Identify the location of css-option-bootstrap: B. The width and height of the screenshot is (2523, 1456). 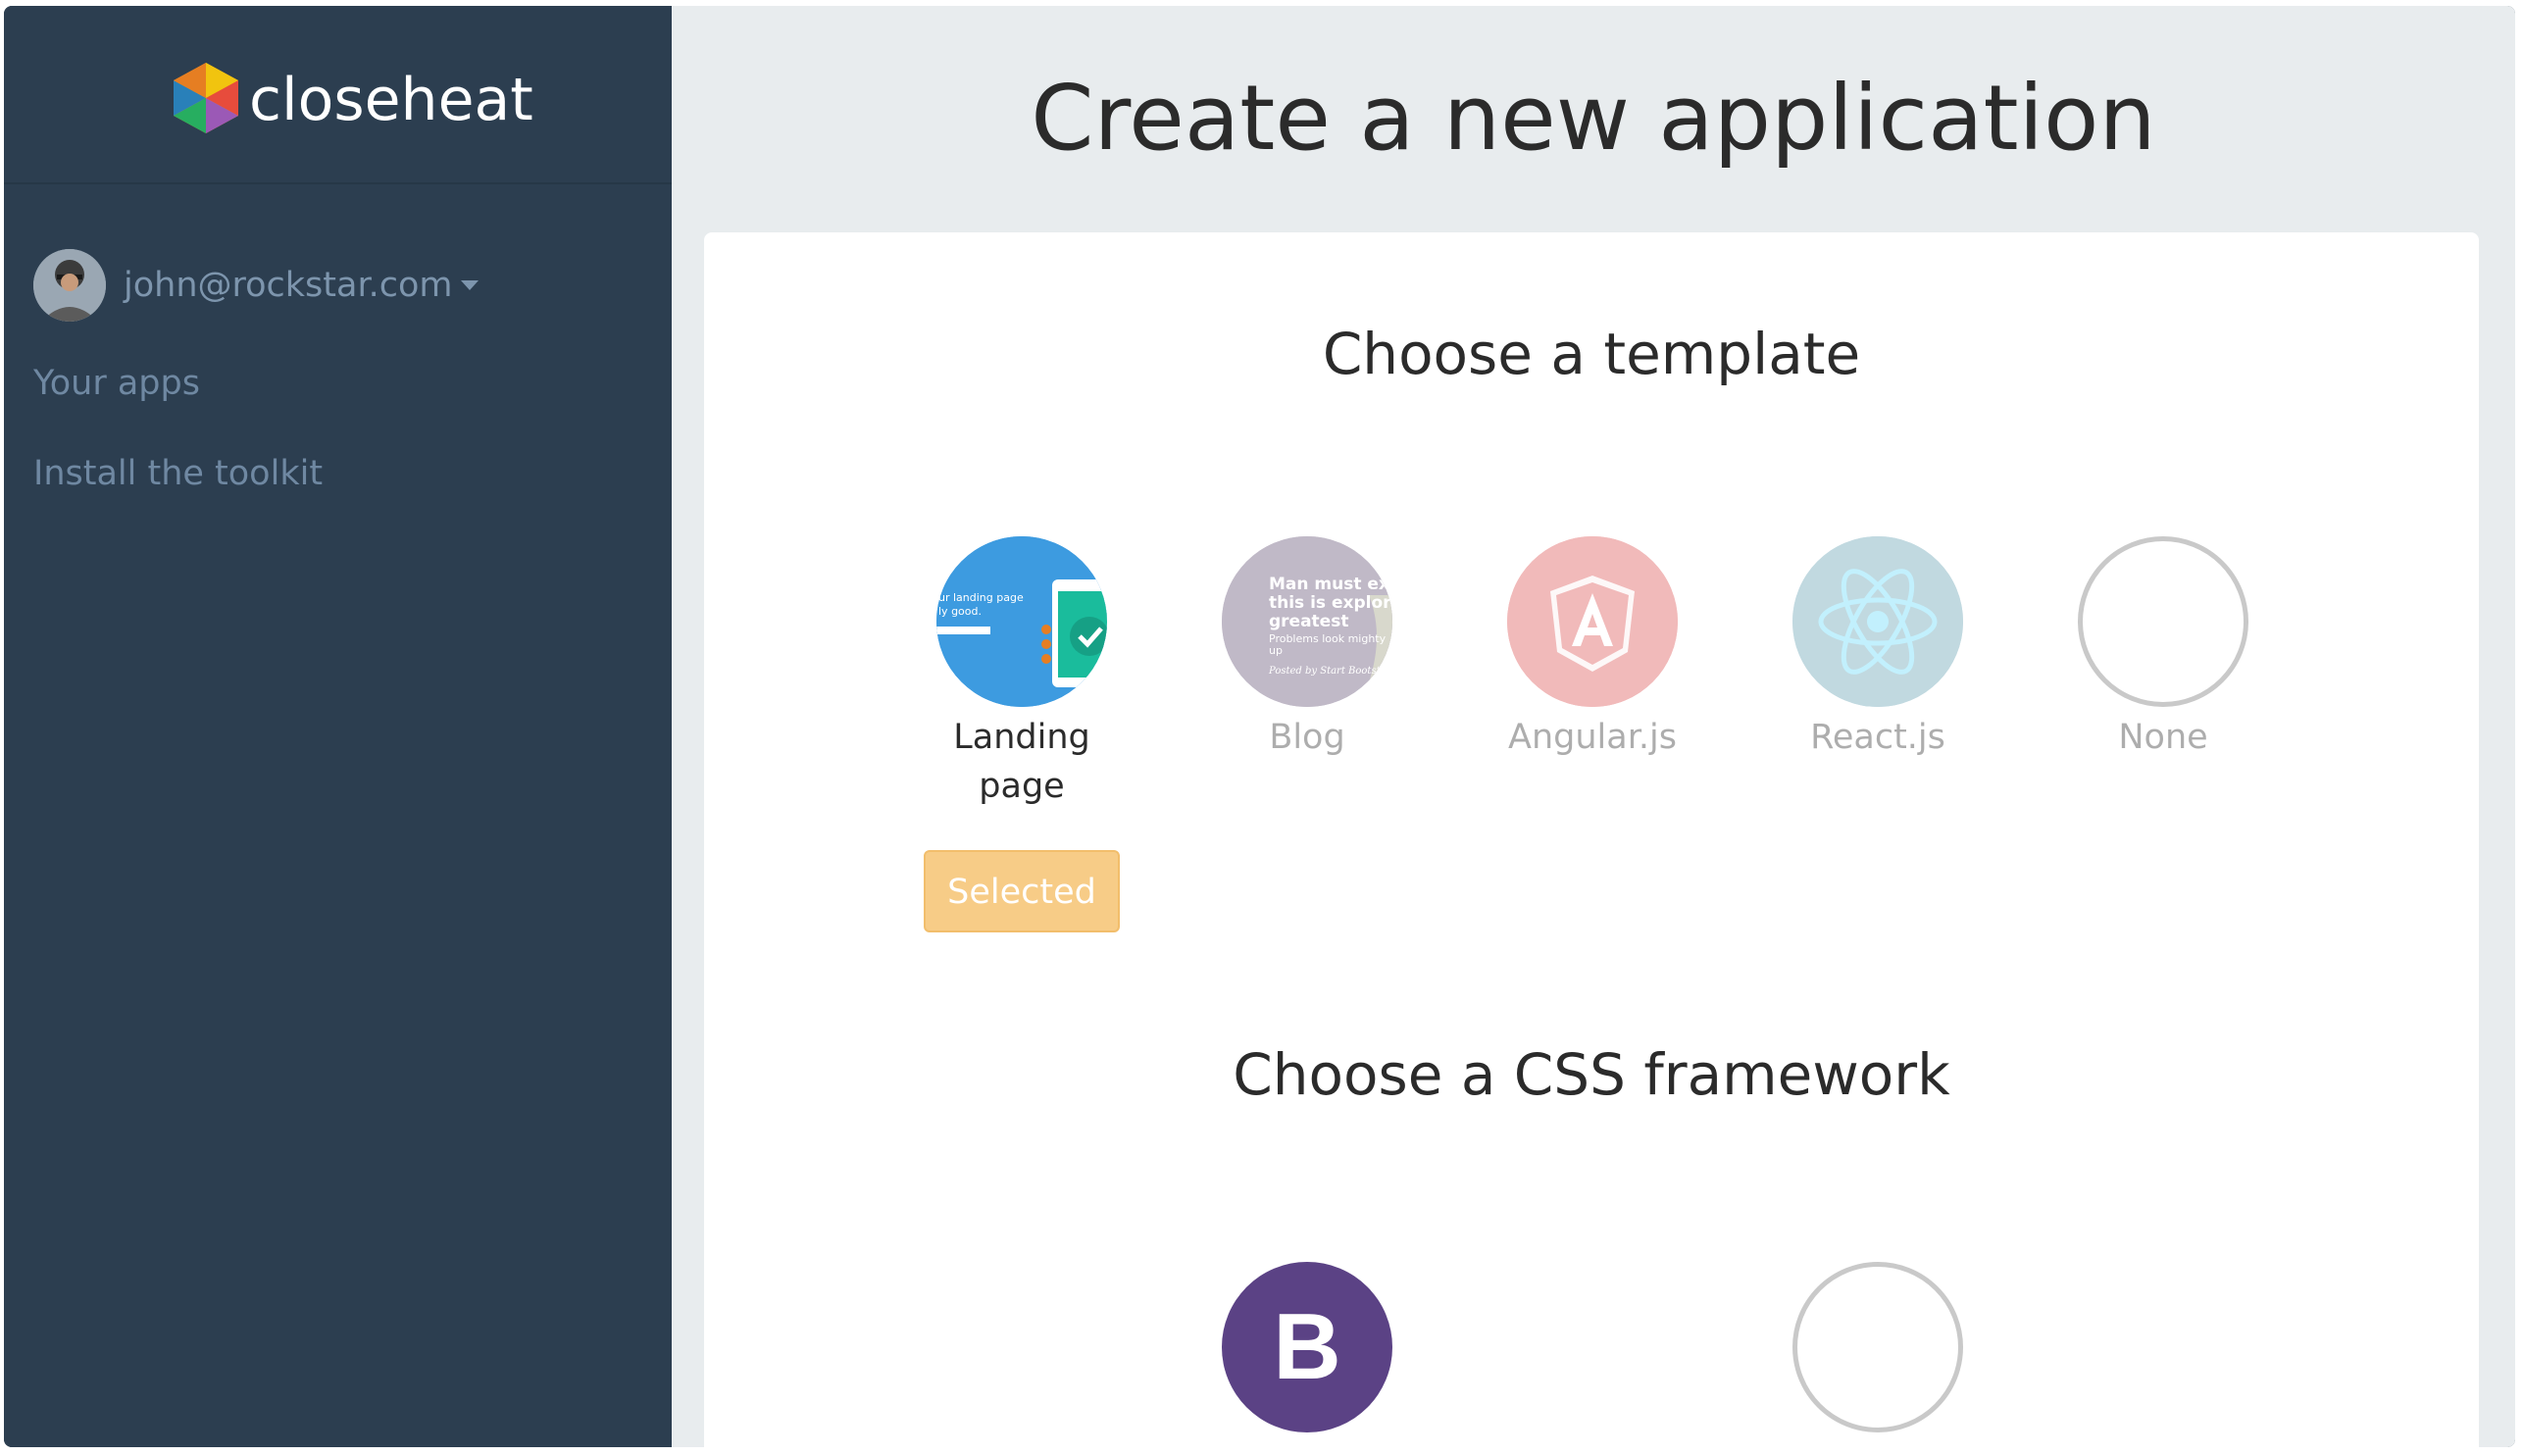
(1307, 1347).